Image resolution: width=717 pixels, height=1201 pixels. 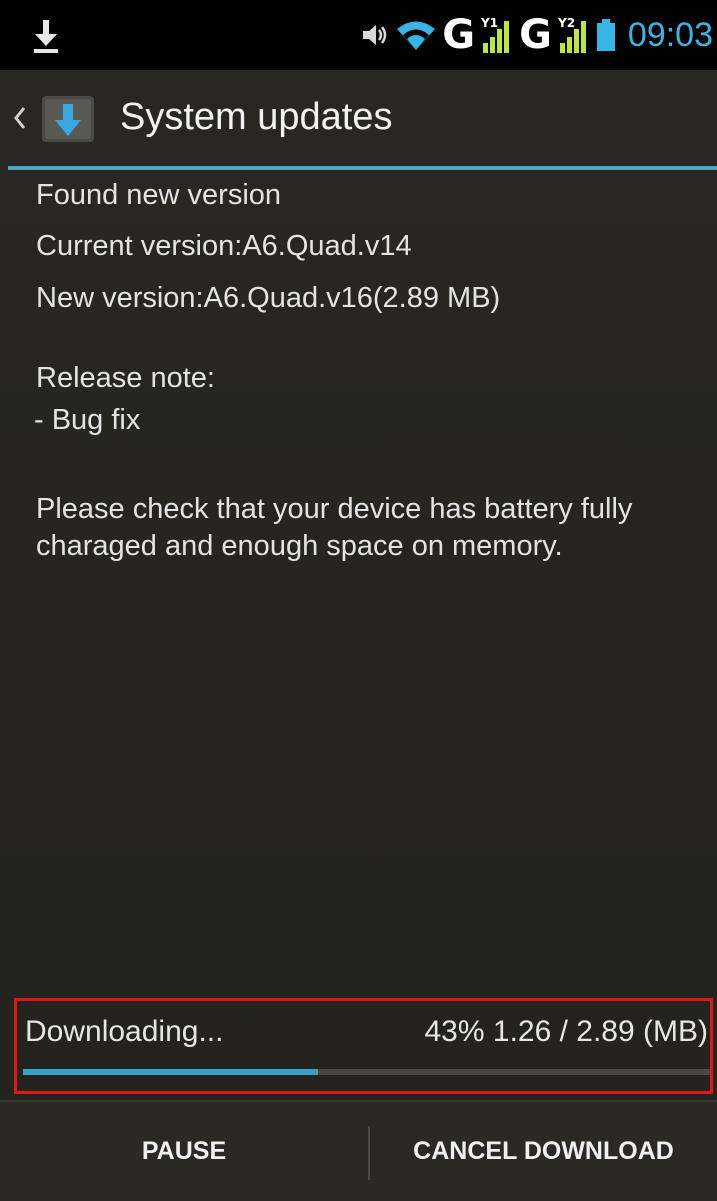 I want to click on network-type-sim1: G, so click(x=459, y=35).